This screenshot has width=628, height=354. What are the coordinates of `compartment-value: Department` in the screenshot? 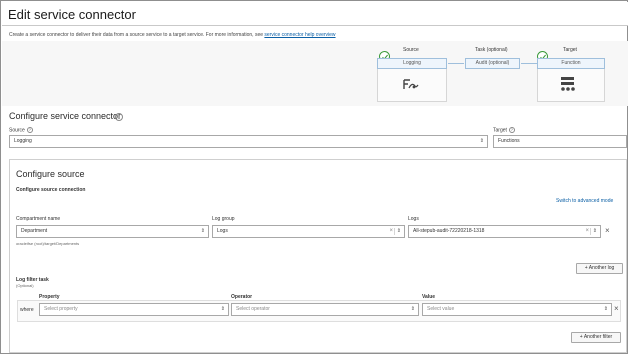 It's located at (34, 231).